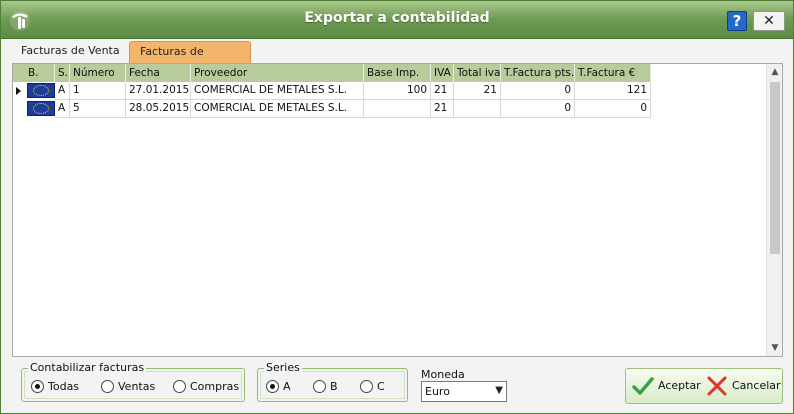 The height and width of the screenshot is (414, 794). What do you see at coordinates (55, 387) in the screenshot?
I see `radio-todas: Todas` at bounding box center [55, 387].